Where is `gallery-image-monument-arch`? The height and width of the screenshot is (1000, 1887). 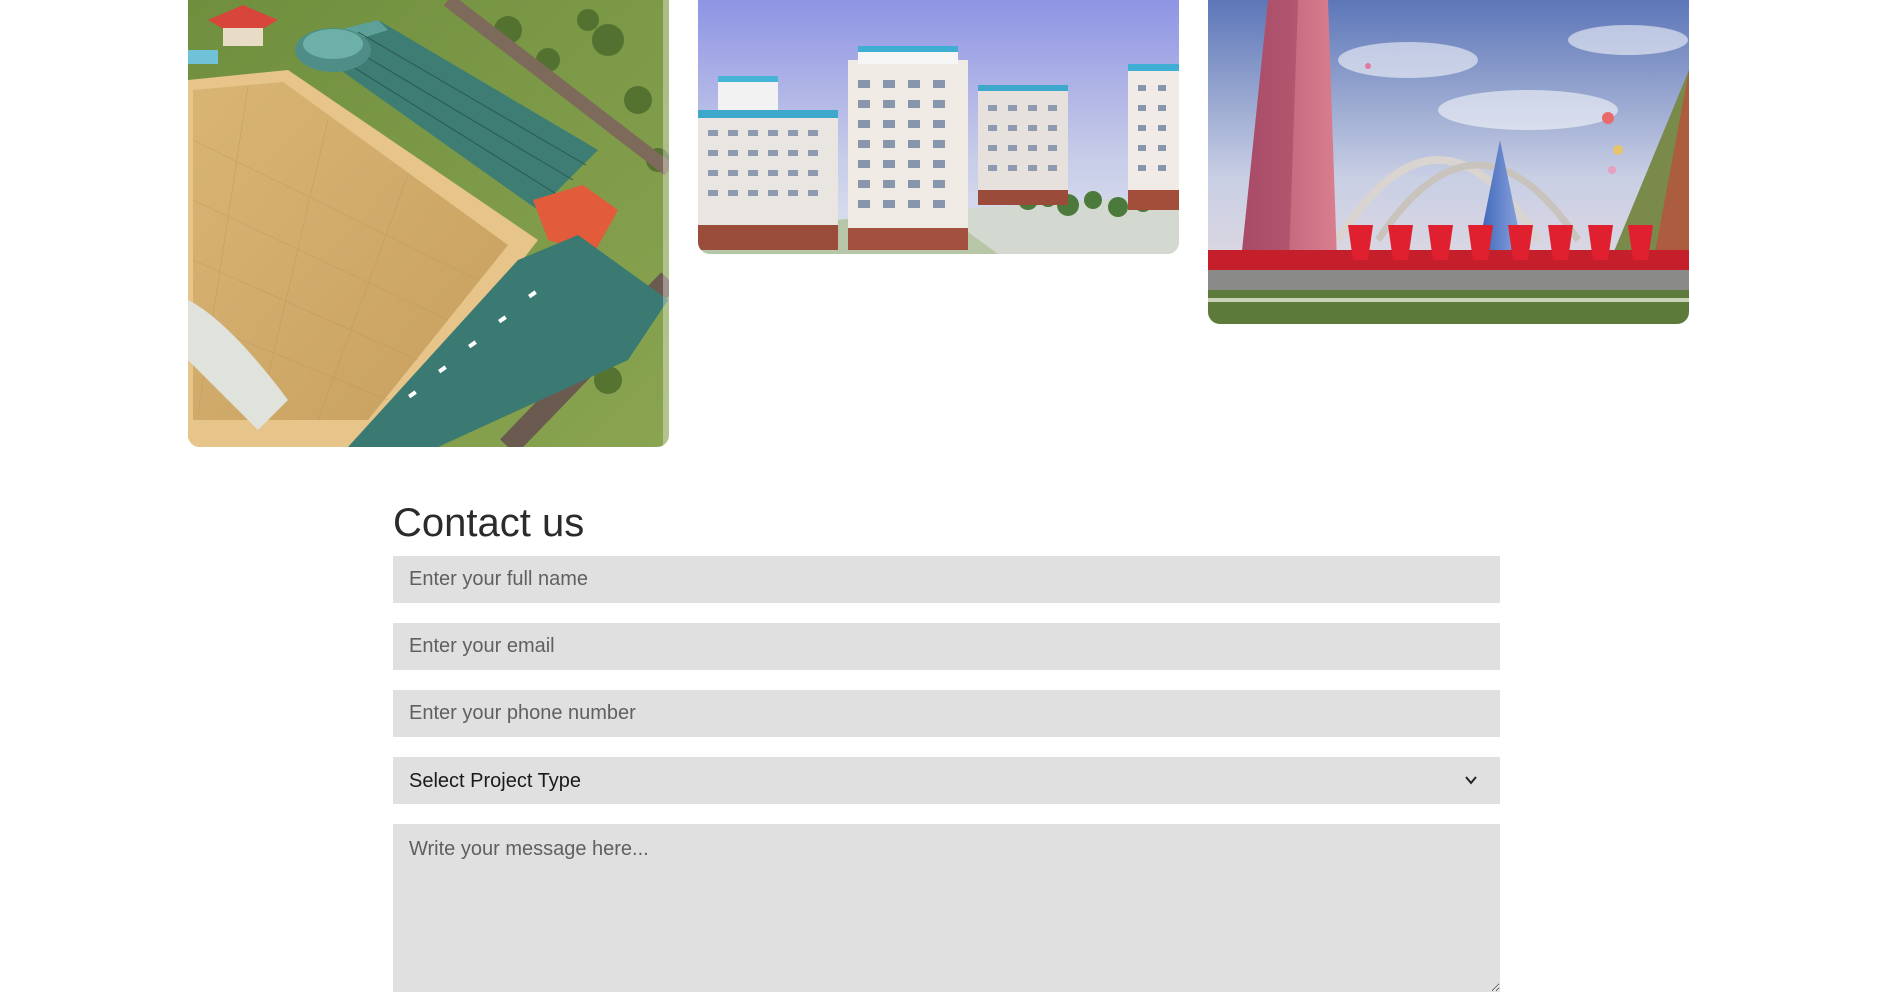 gallery-image-monument-arch is located at coordinates (1448, 162).